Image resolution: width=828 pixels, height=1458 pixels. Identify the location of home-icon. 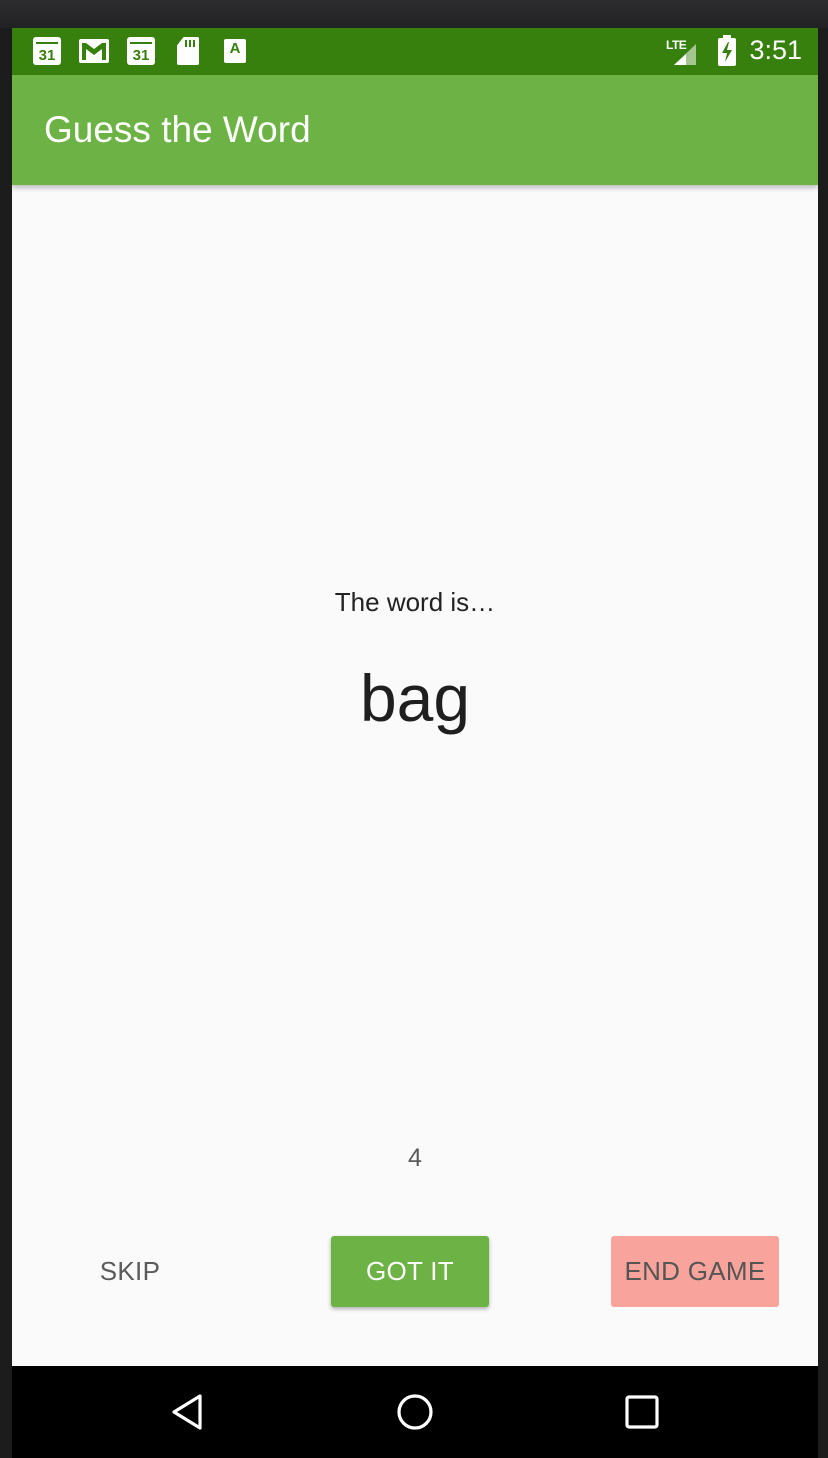
(415, 1412).